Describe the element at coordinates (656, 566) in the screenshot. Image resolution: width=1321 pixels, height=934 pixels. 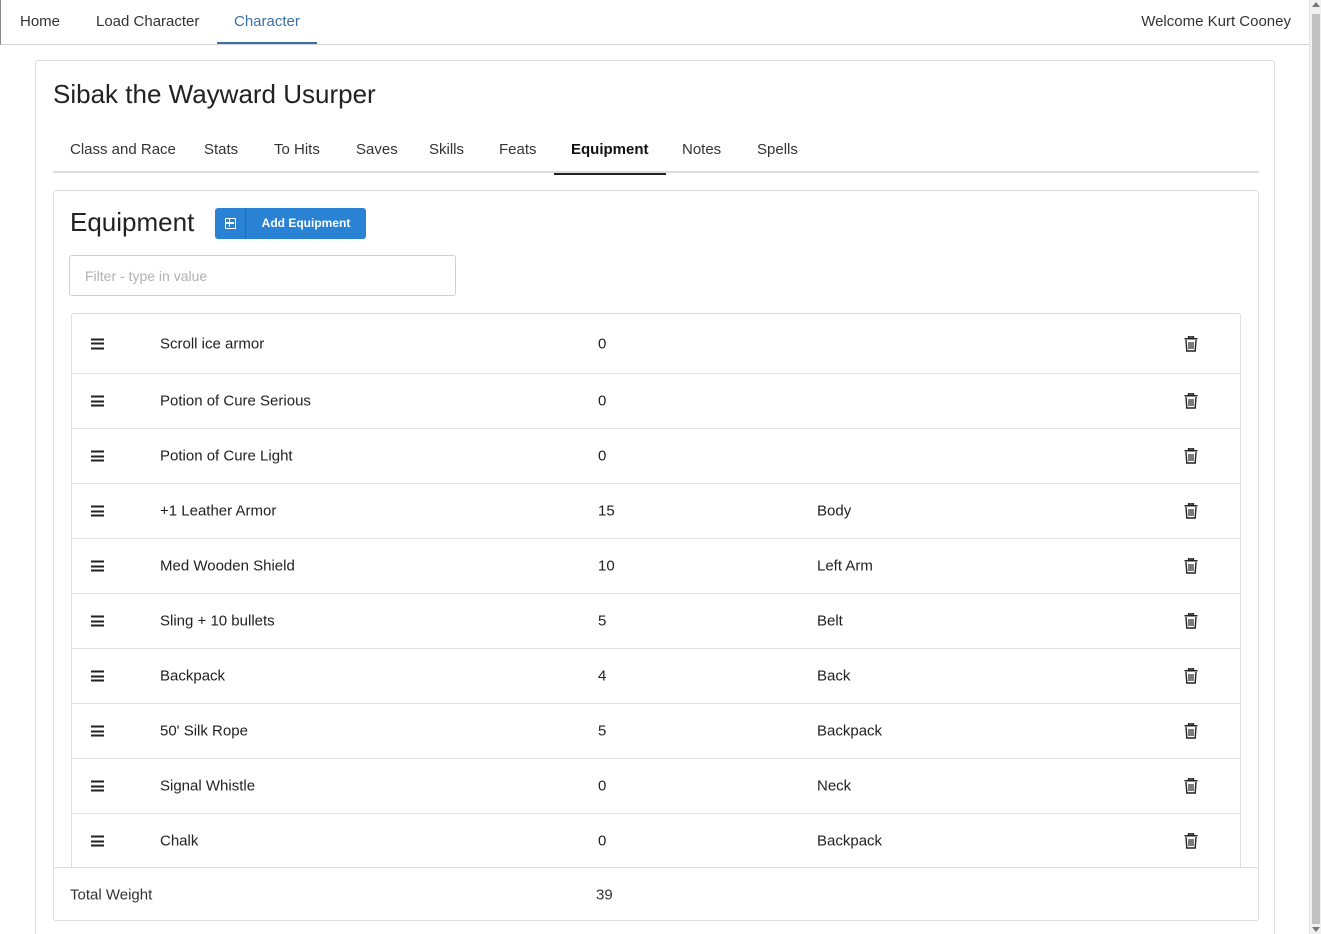
I see `table-row: Med Wooden Shield 10 Left Arm` at that location.